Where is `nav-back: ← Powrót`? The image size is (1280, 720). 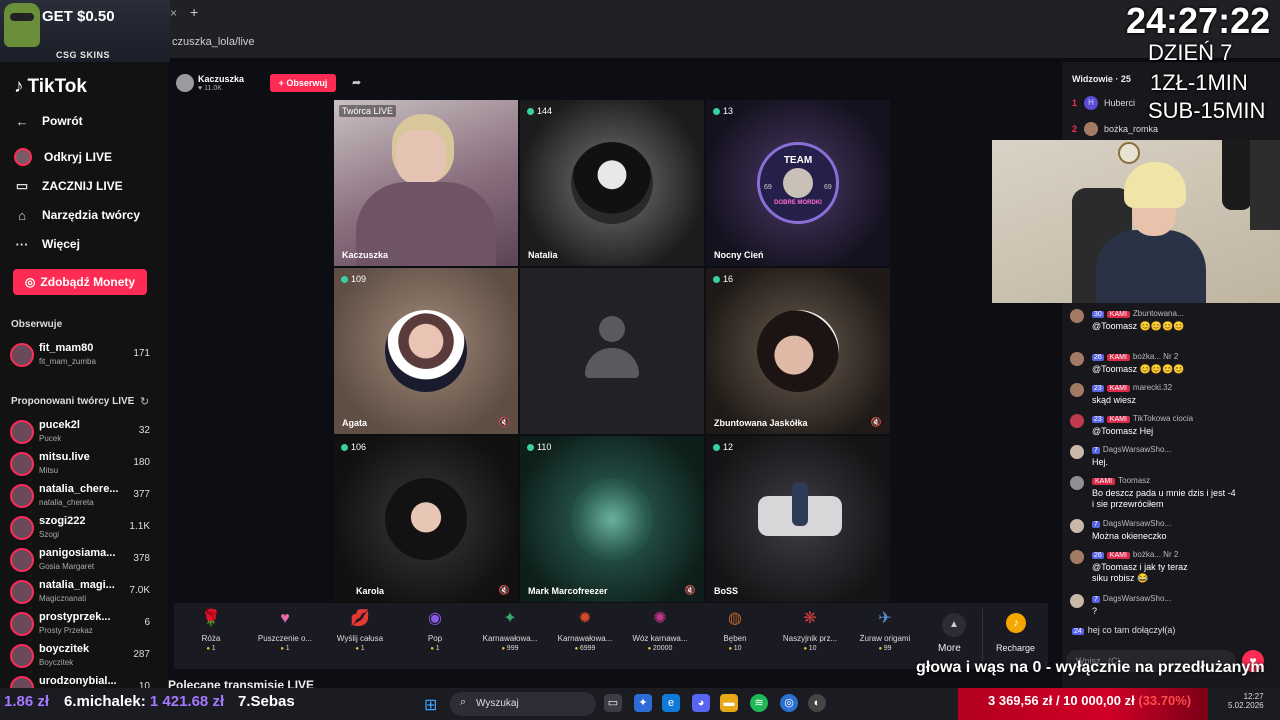 nav-back: ← Powrót is located at coordinates (48, 121).